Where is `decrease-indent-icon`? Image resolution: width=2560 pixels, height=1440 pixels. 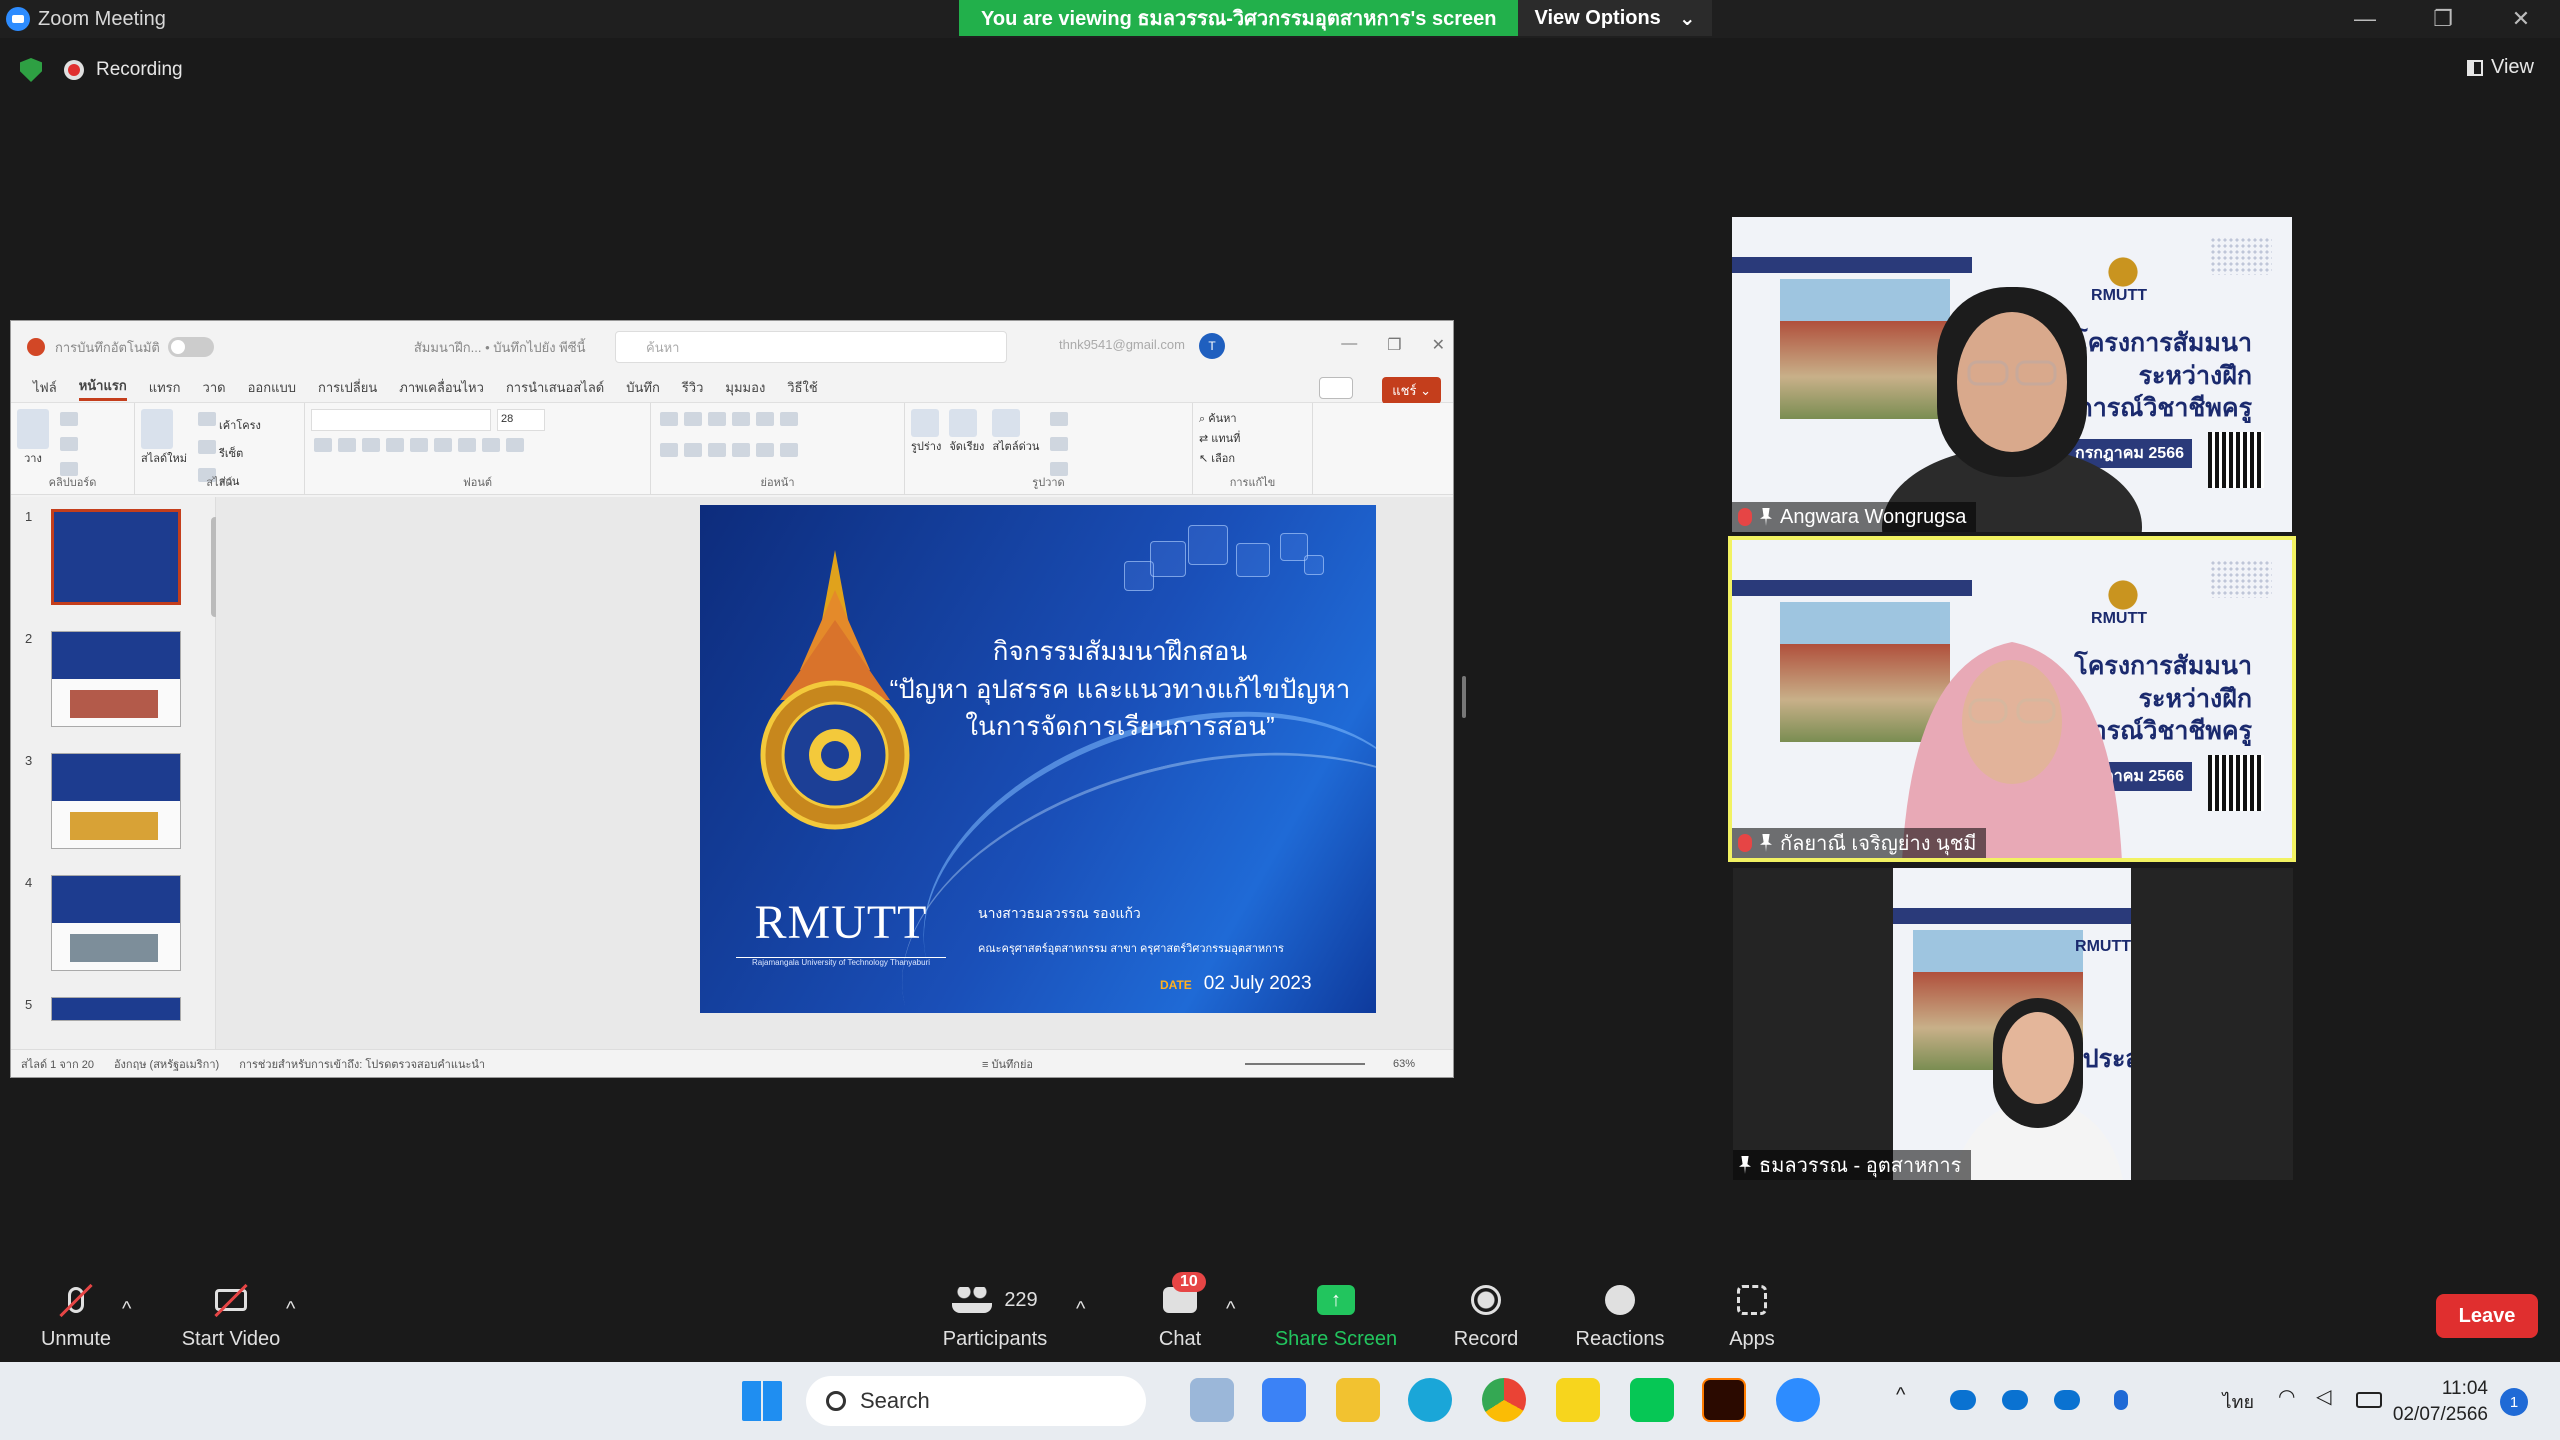 decrease-indent-icon is located at coordinates (717, 419).